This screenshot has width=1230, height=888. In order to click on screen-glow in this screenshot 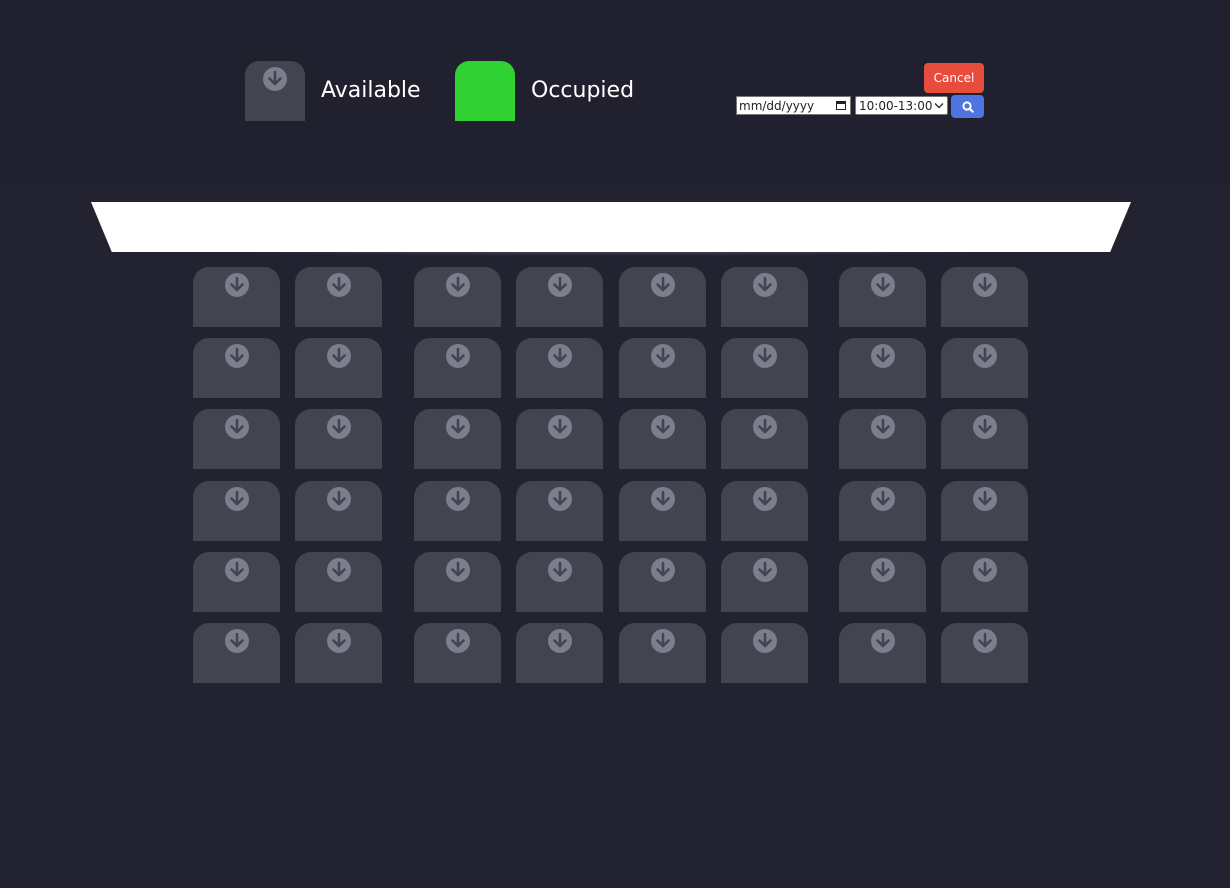, I will do `click(611, 251)`.